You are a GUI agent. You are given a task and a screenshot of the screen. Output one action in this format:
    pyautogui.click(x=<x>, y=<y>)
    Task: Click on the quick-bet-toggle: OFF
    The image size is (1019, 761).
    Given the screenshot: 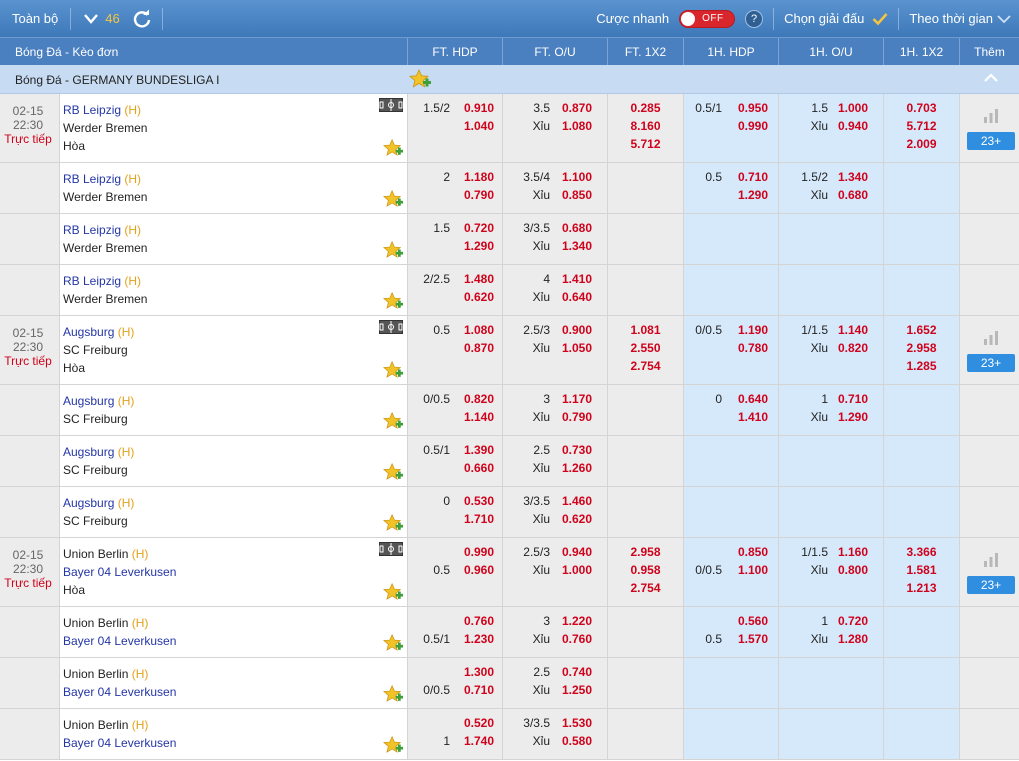 What is the action you would take?
    pyautogui.click(x=707, y=18)
    